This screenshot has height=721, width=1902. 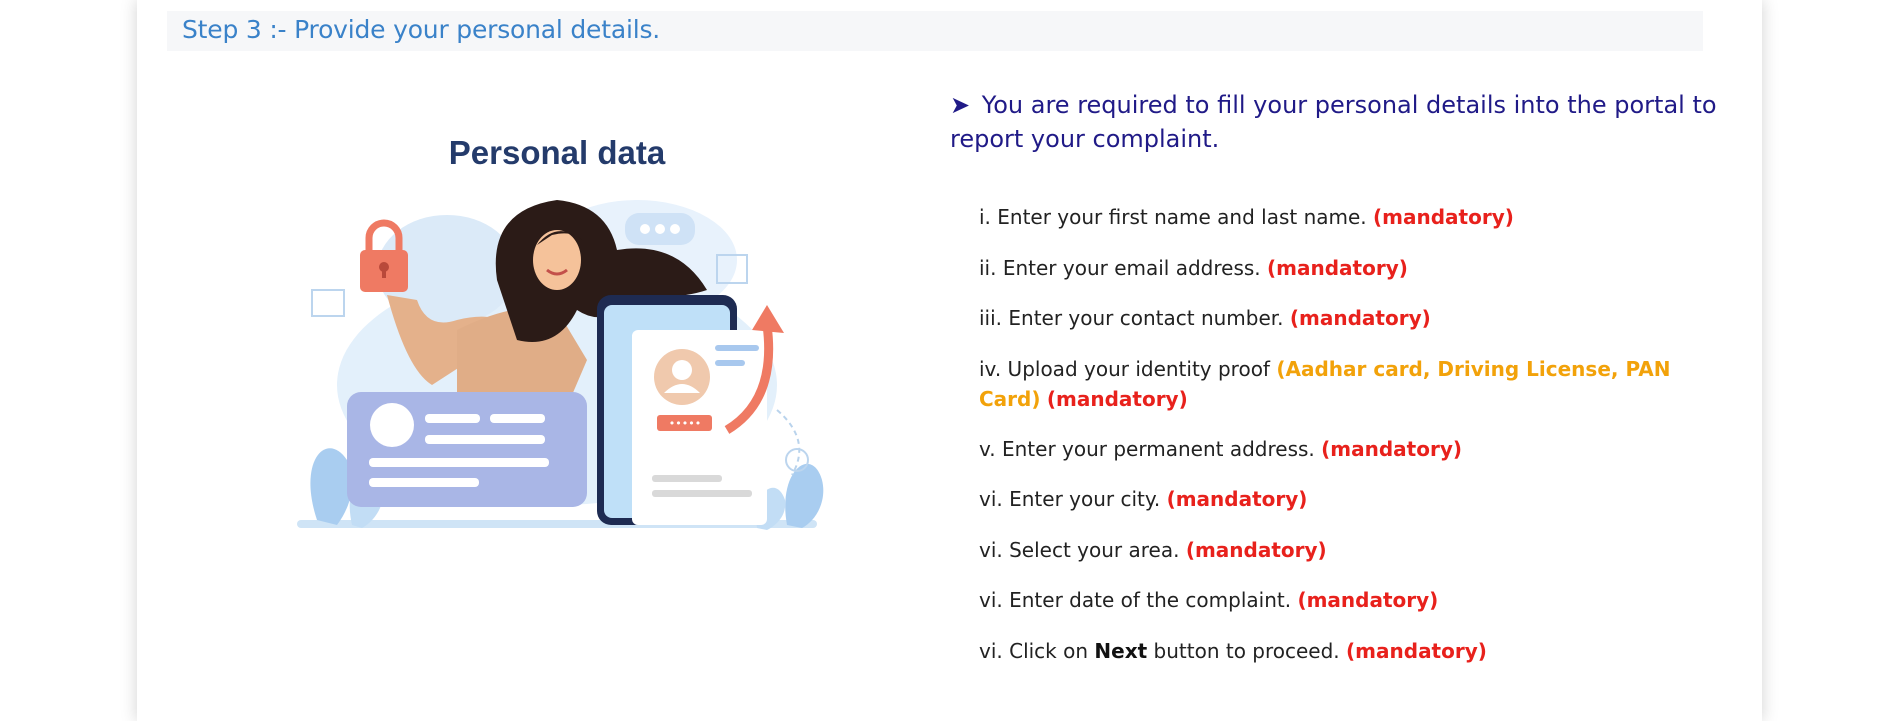 What do you see at coordinates (1131, 318) in the screenshot?
I see `step-text: iii. Enter your contact number.` at bounding box center [1131, 318].